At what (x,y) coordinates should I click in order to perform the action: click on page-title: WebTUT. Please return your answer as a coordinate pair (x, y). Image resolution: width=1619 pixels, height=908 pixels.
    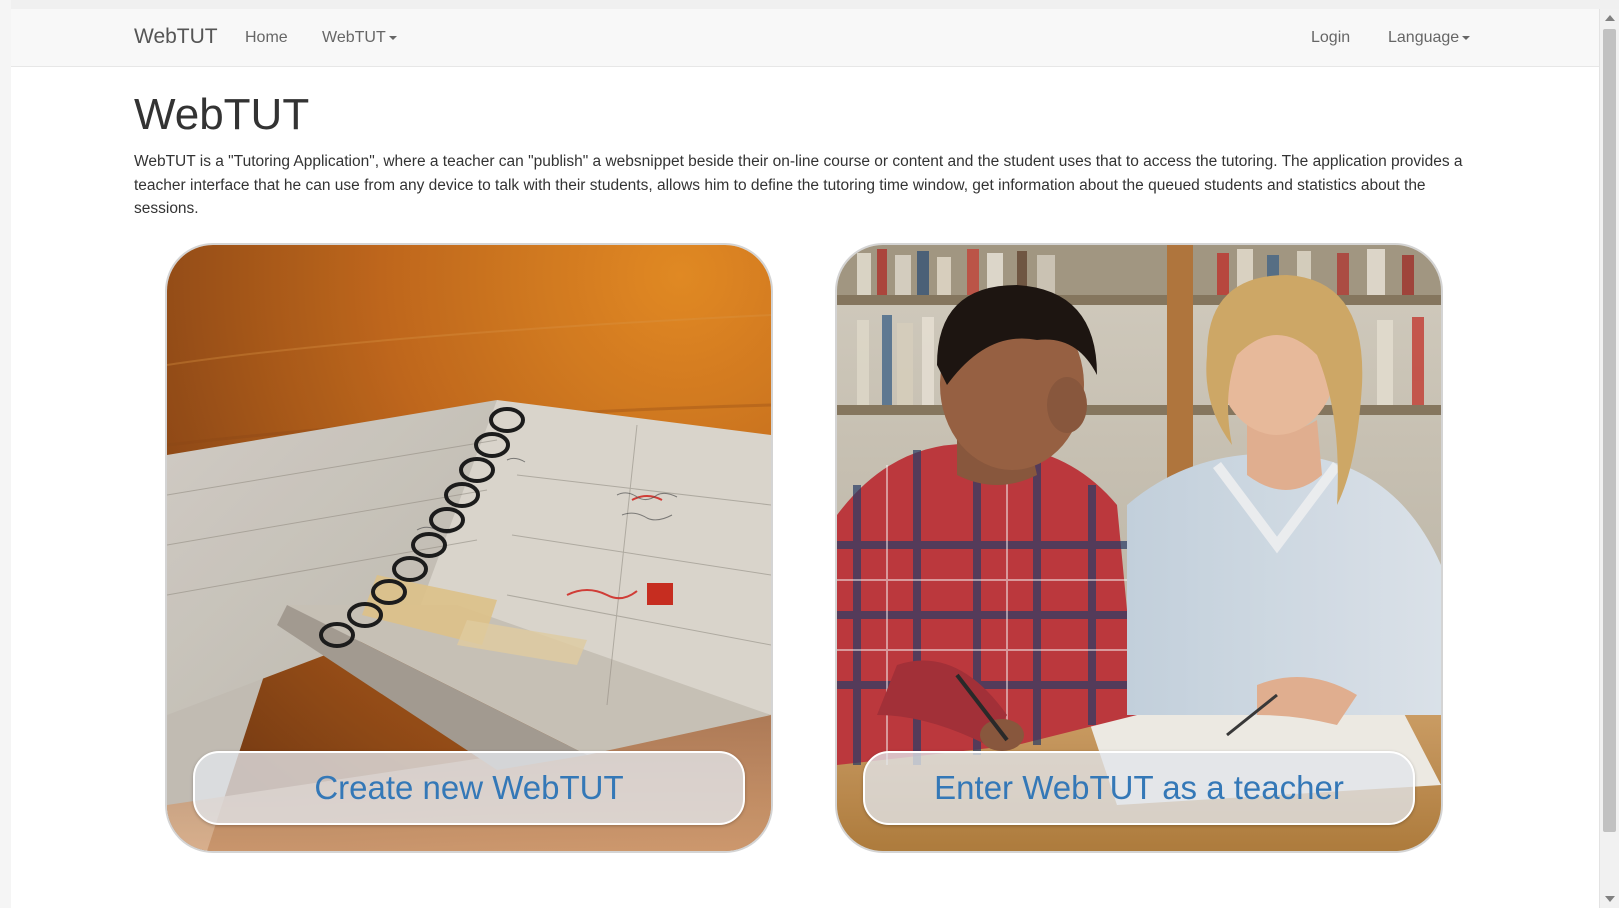
    Looking at the image, I should click on (222, 114).